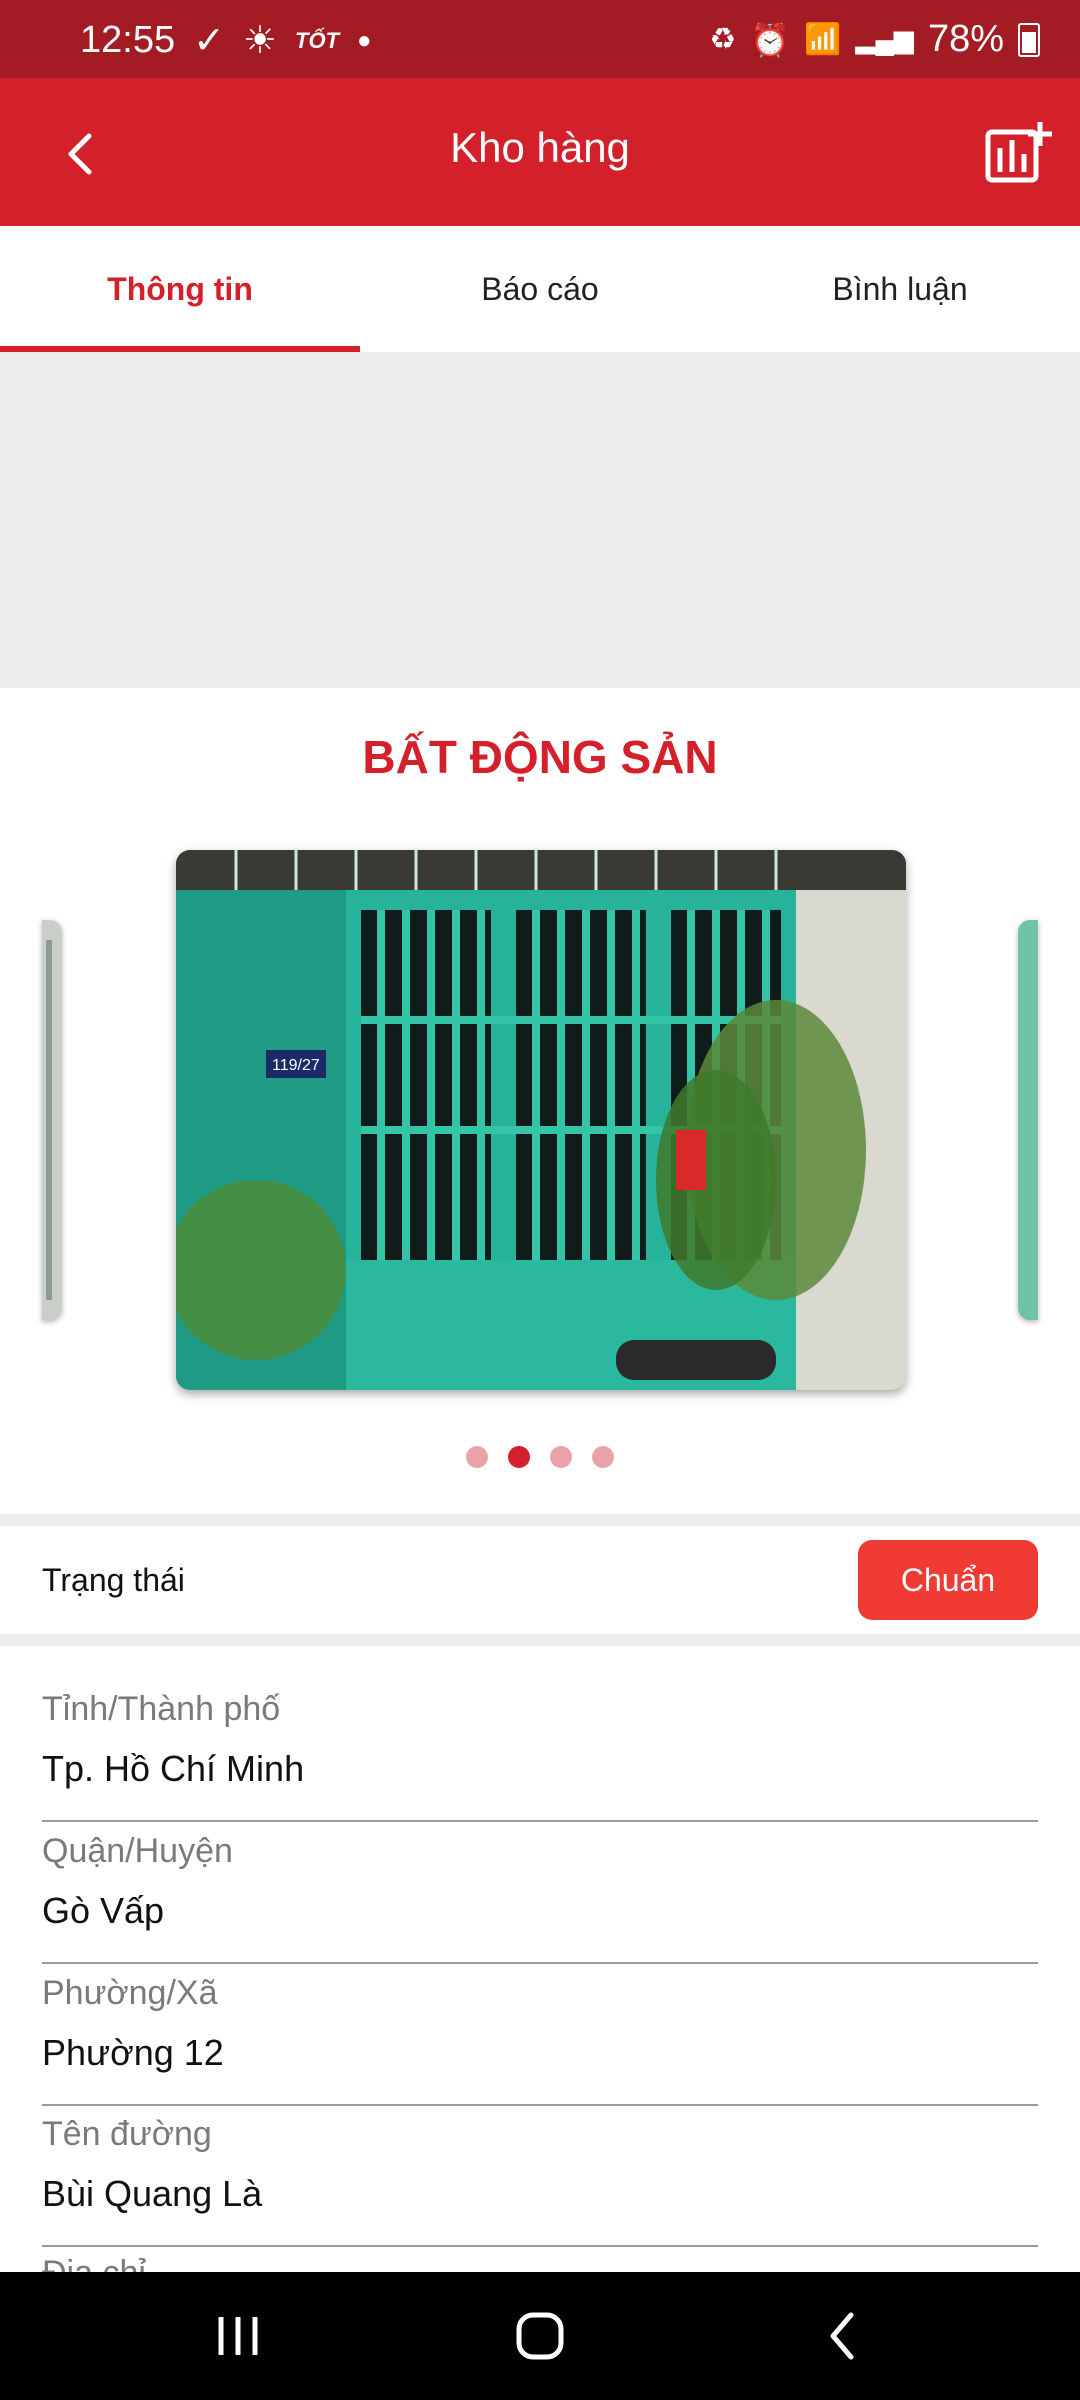  I want to click on system-nav-bar, so click(540, 2336).